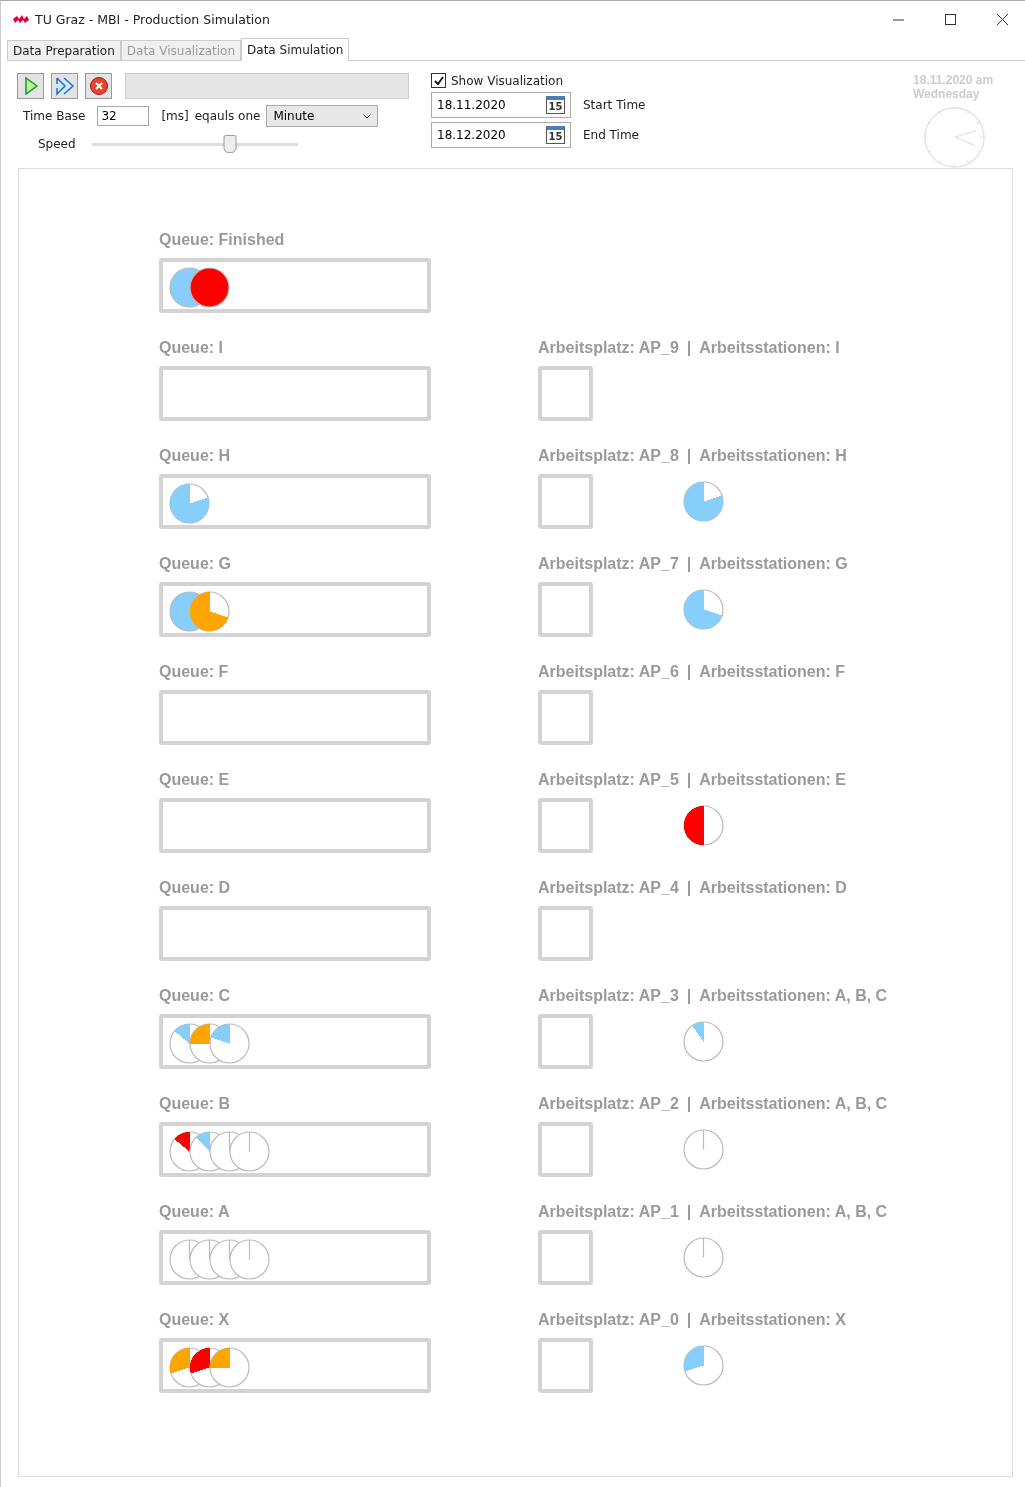 The width and height of the screenshot is (1025, 1487). I want to click on date-value: 18.12.2020, so click(471, 135).